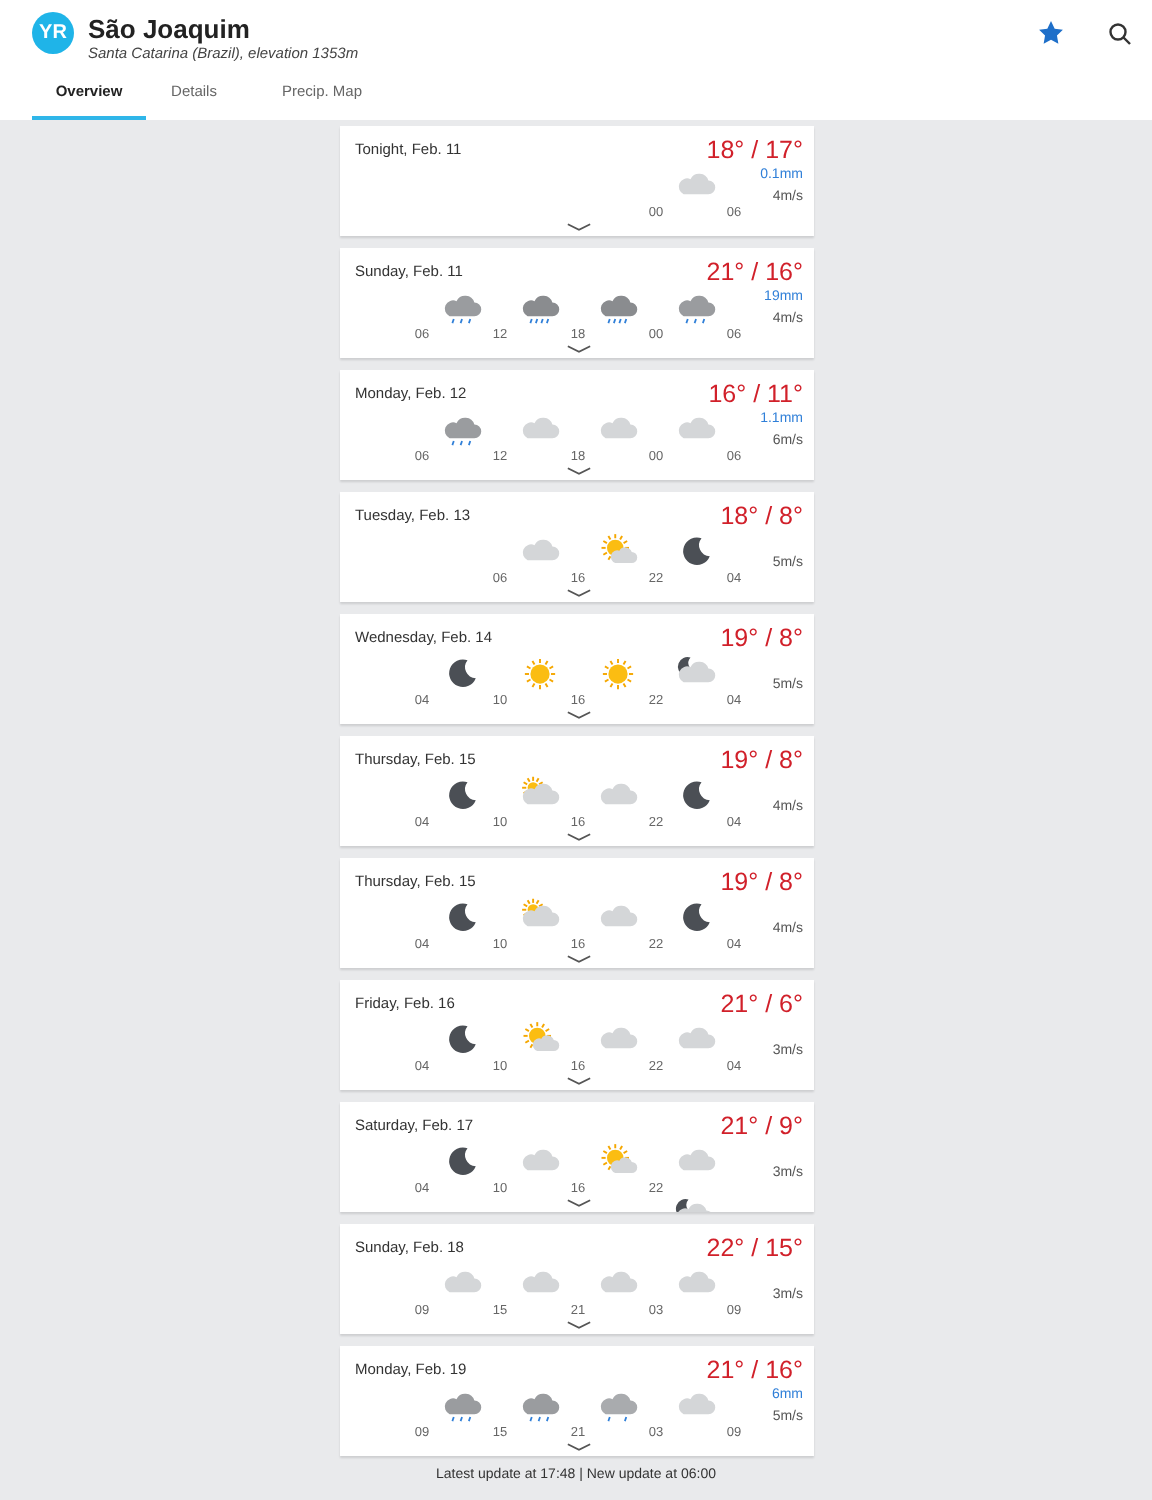  I want to click on temperature: 22° / 15°, so click(754, 1249).